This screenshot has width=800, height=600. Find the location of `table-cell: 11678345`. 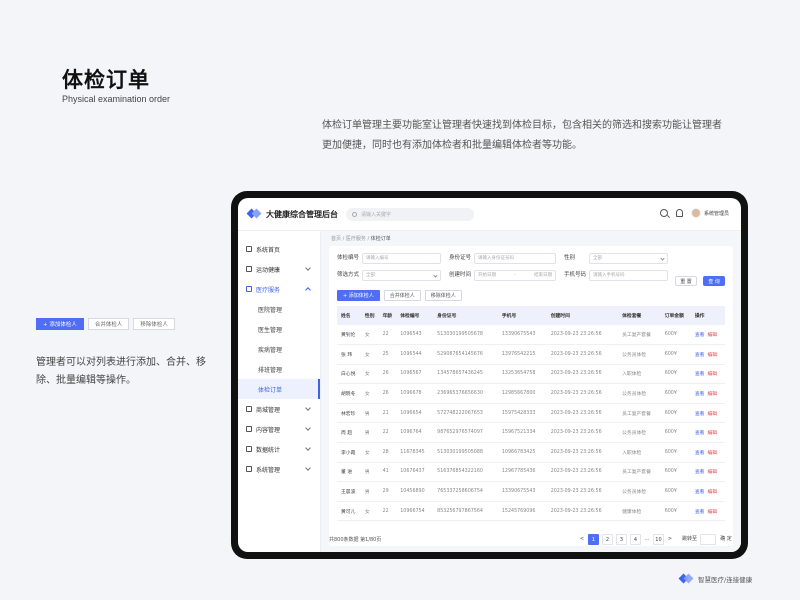

table-cell: 11678345 is located at coordinates (415, 452).